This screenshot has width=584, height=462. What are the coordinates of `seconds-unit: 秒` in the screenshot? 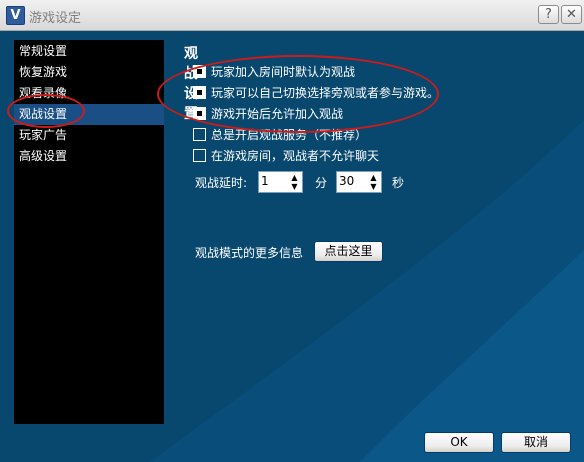 It's located at (398, 183).